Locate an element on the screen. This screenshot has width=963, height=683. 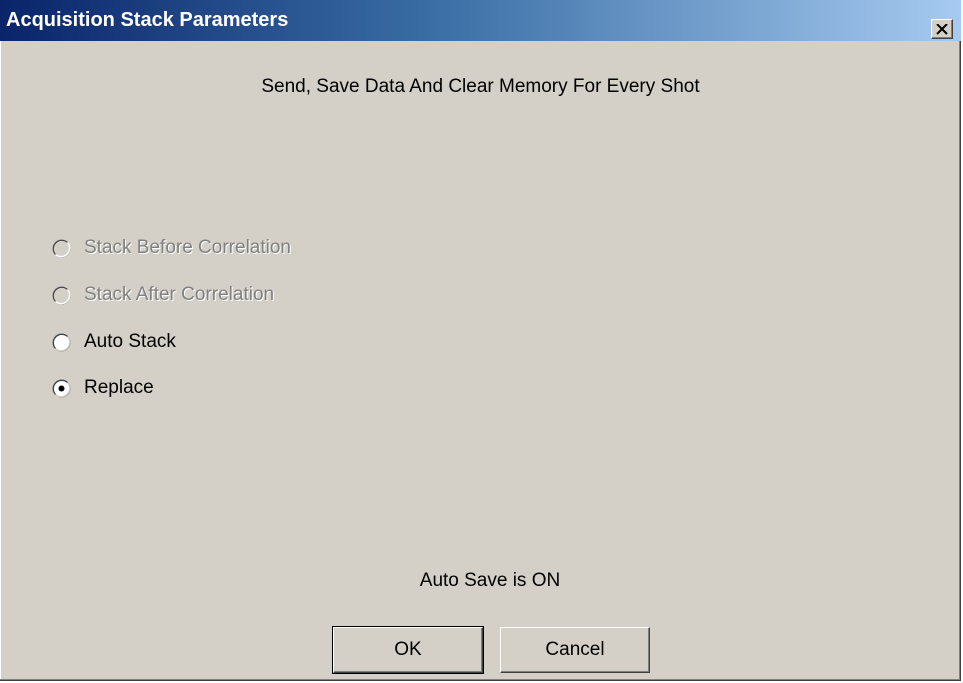
radio-auto-stack: Auto Stack is located at coordinates (114, 342).